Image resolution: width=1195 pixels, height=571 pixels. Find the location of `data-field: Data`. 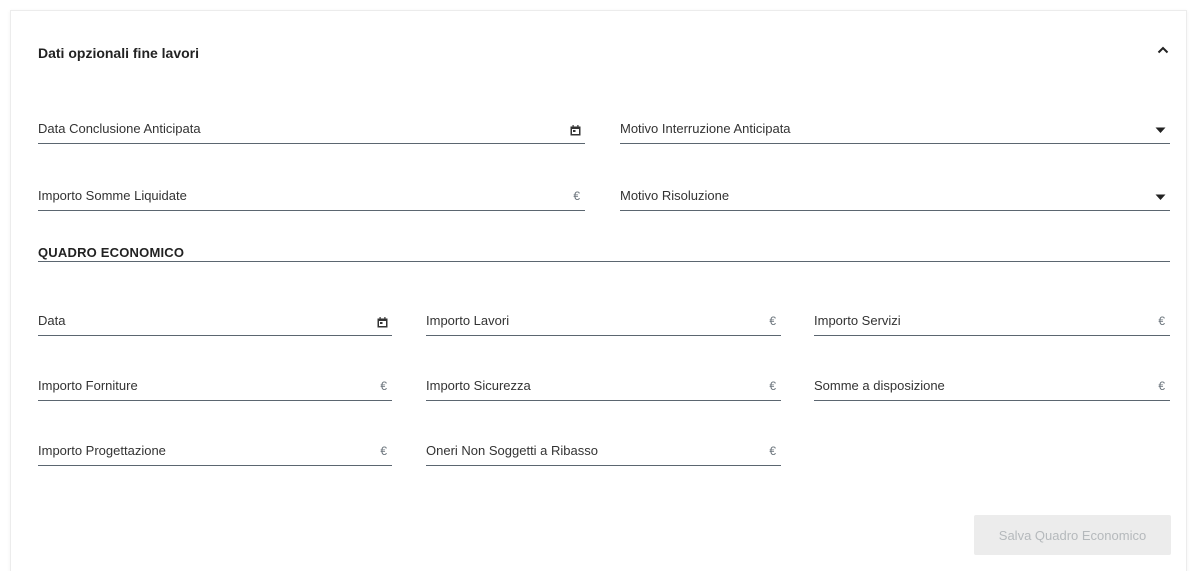

data-field: Data is located at coordinates (215, 323).